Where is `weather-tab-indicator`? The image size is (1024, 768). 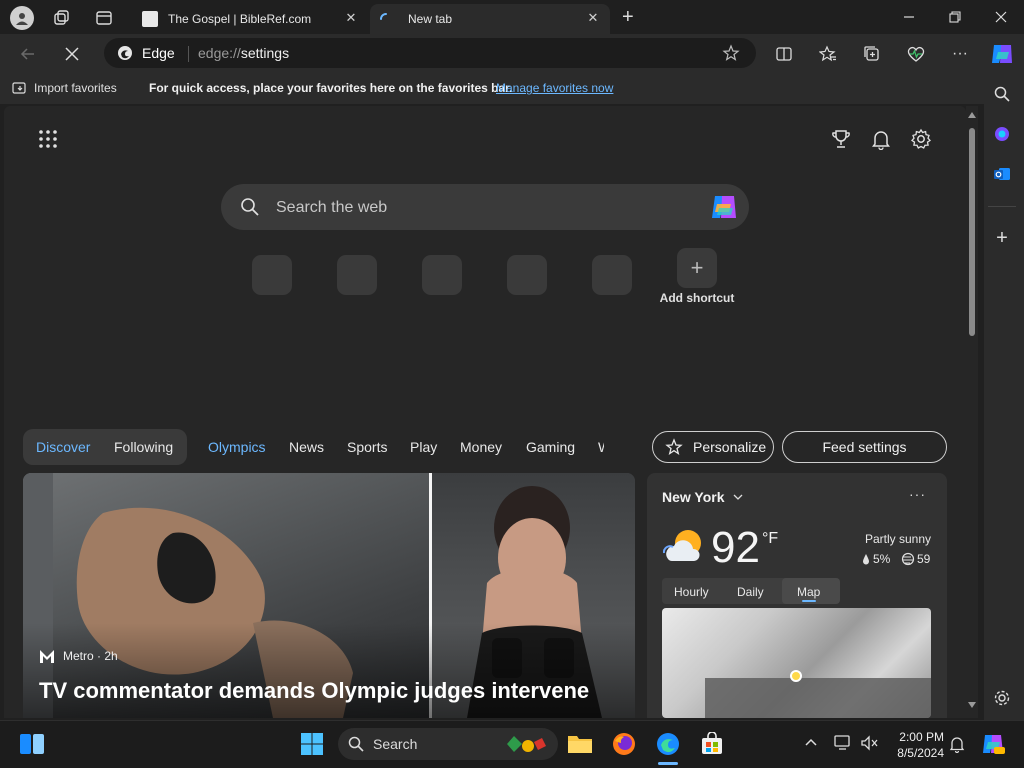
weather-tab-indicator is located at coordinates (809, 601).